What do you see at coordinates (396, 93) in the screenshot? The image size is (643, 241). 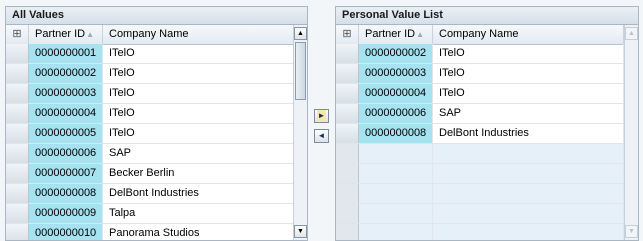 I see `partner-id-cell: 0000000004` at bounding box center [396, 93].